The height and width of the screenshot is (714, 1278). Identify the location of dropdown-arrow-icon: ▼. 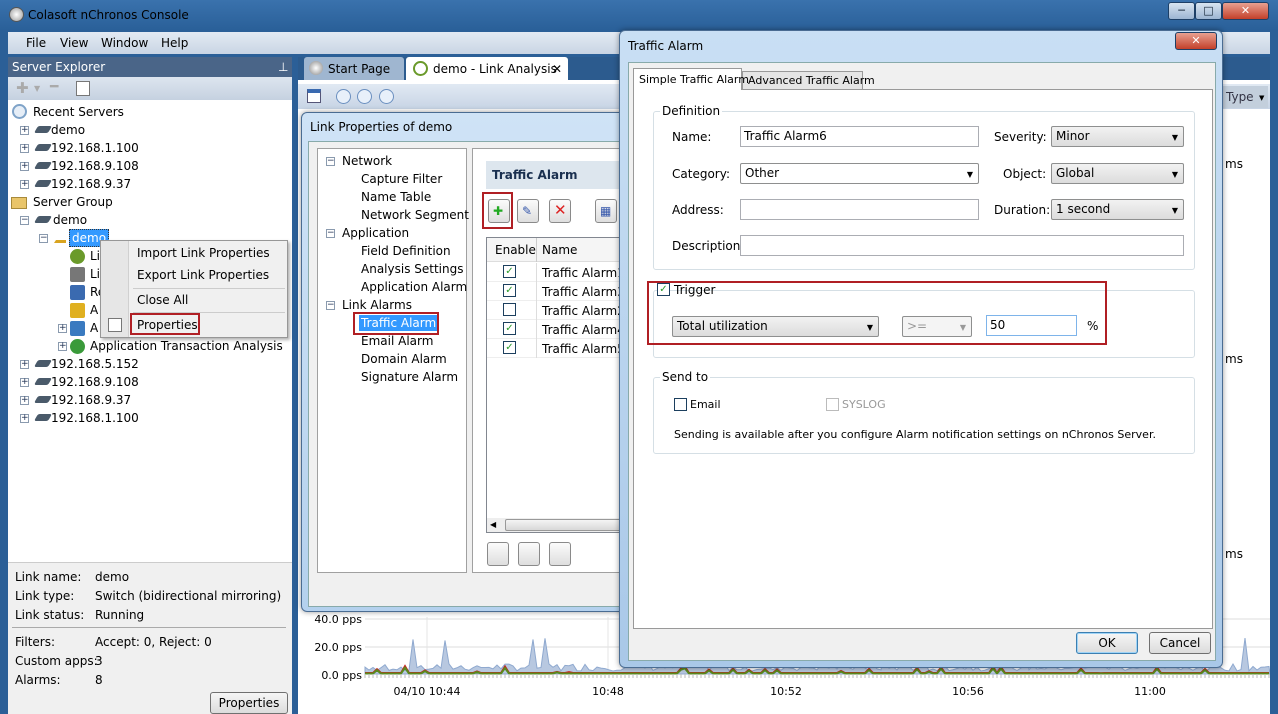
(37, 89).